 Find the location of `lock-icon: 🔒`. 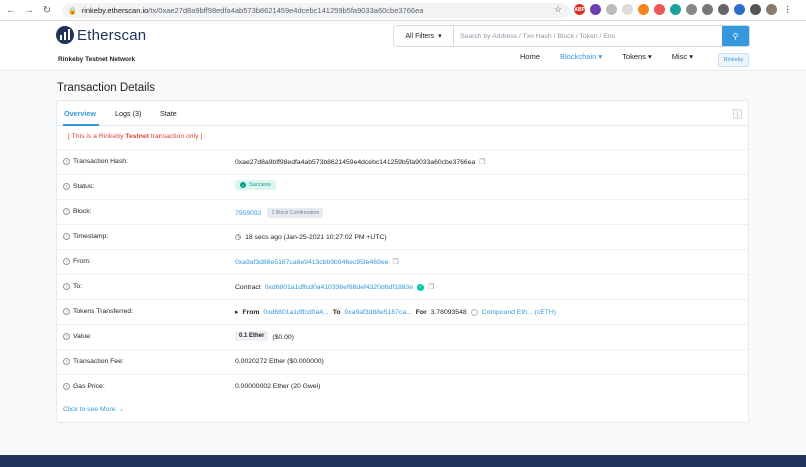

lock-icon: 🔒 is located at coordinates (72, 11).